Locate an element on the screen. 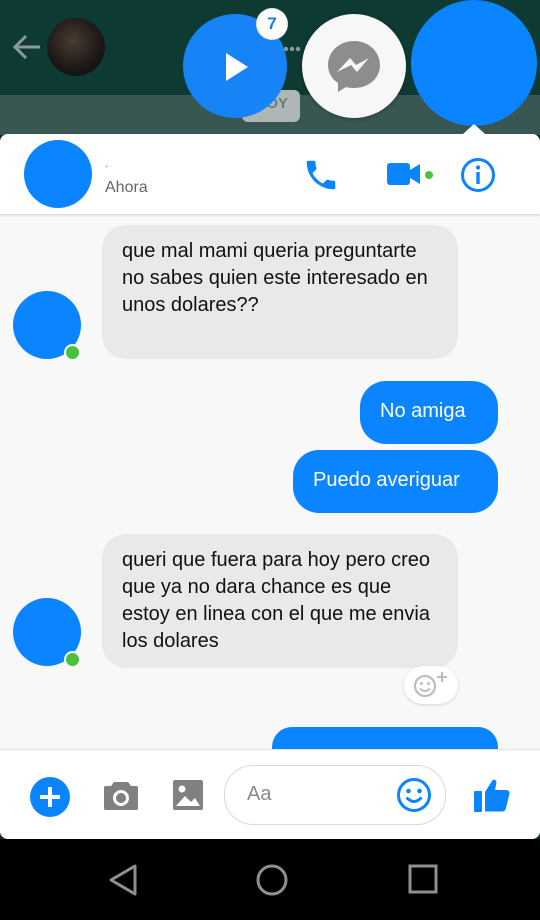 Image resolution: width=540 pixels, height=920 pixels. message-bubble-outgoing: Puedo averiguar is located at coordinates (395, 481).